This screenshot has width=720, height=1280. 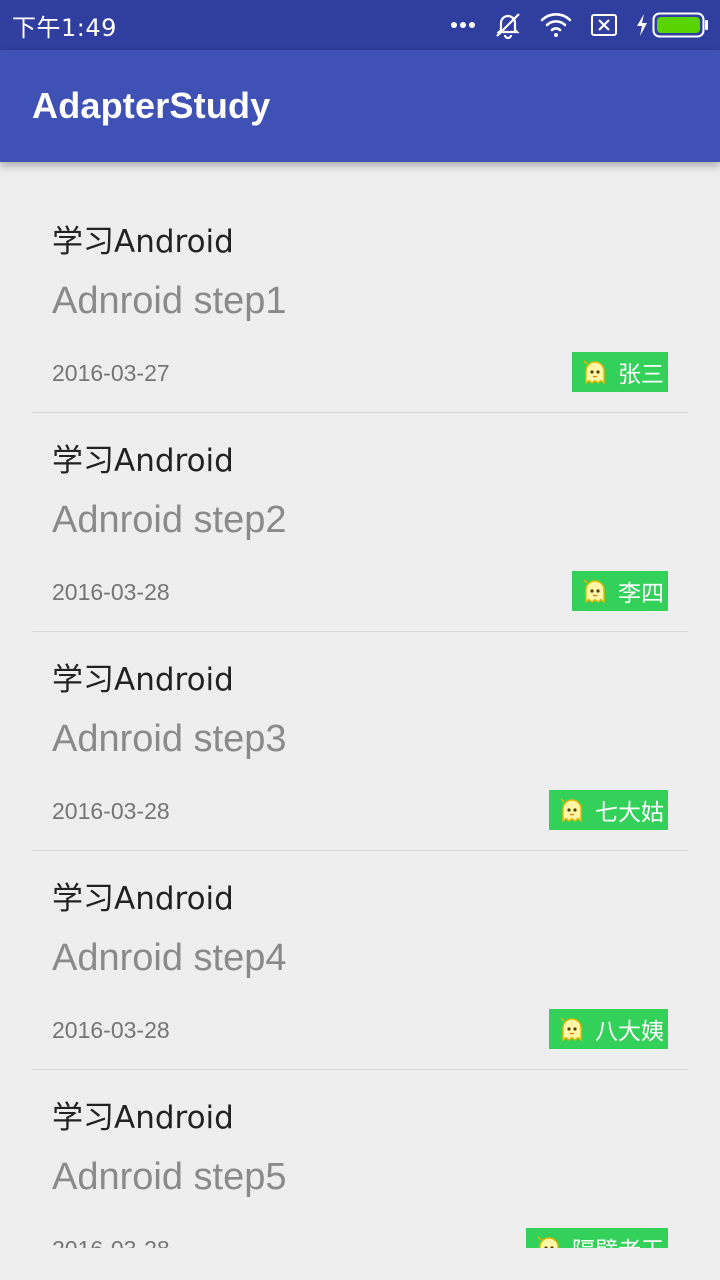 What do you see at coordinates (169, 520) in the screenshot?
I see `item-step: Adnroid step2` at bounding box center [169, 520].